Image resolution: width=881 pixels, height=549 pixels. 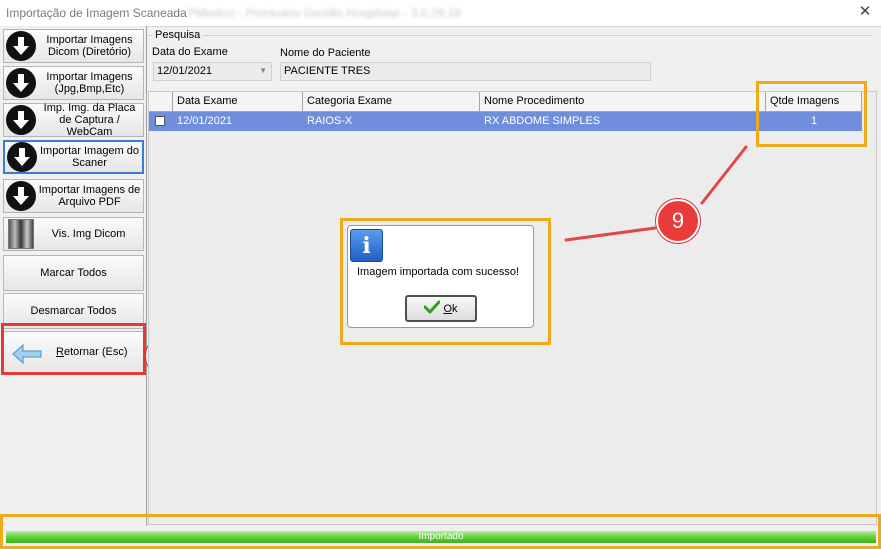 What do you see at coordinates (441, 537) in the screenshot?
I see `status-progress-bar: Importado` at bounding box center [441, 537].